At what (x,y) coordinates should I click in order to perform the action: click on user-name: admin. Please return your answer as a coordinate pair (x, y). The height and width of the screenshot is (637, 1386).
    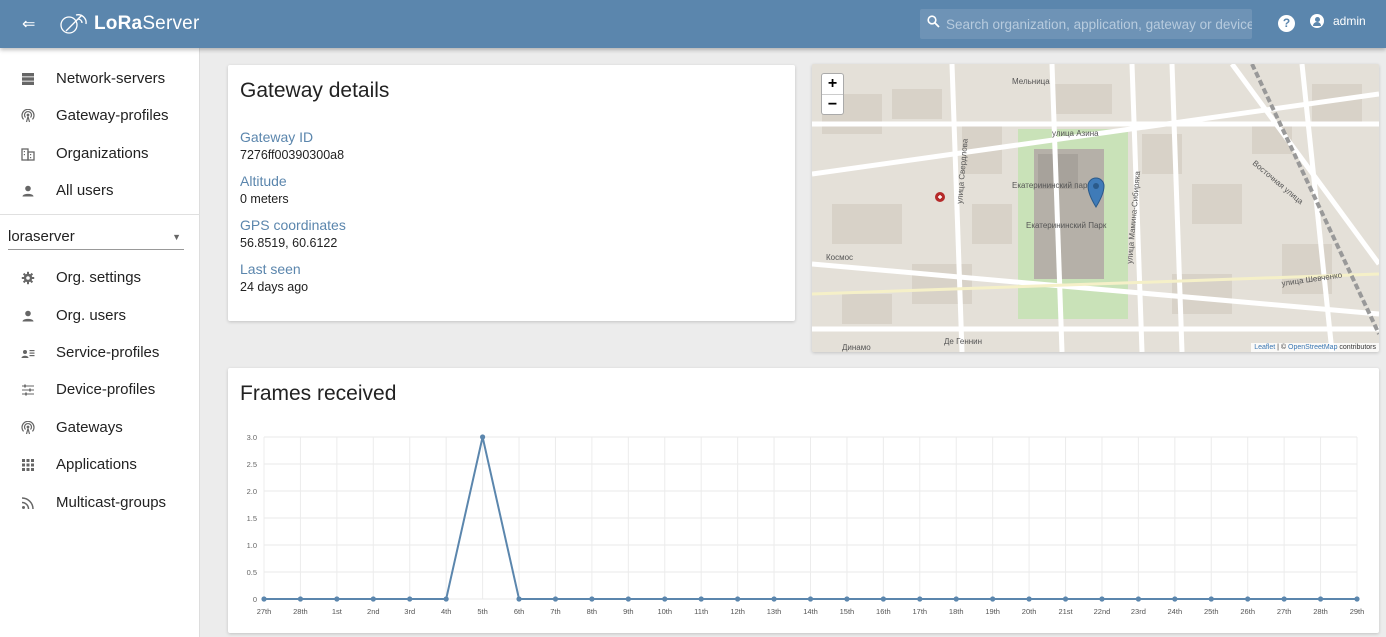
    Looking at the image, I should click on (1349, 21).